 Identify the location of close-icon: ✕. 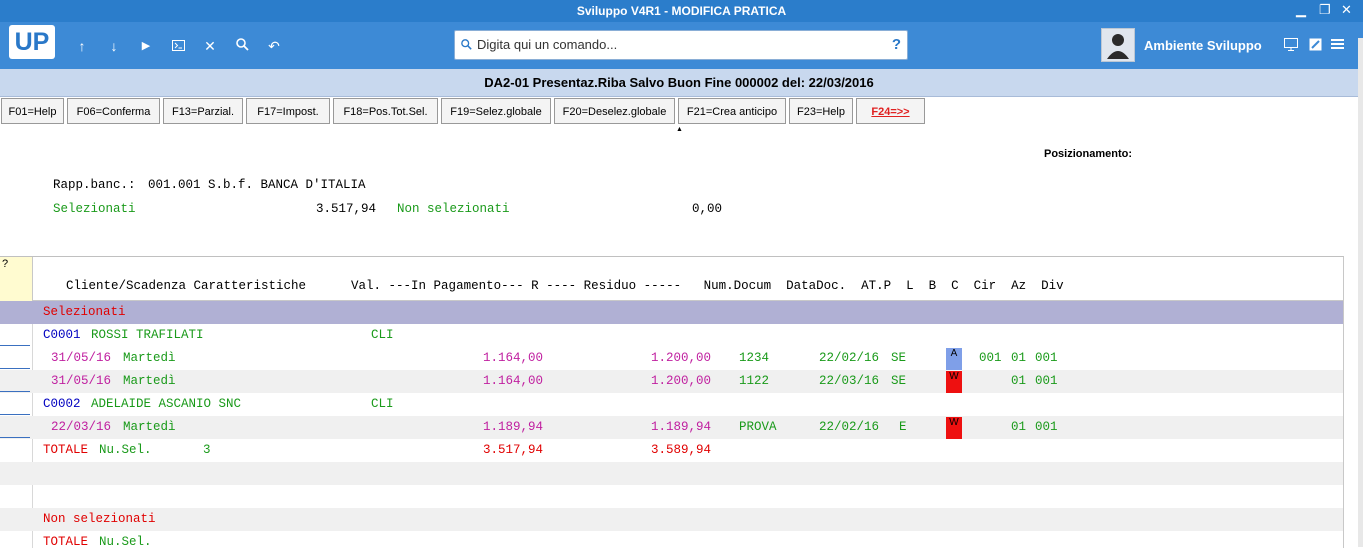
(210, 46).